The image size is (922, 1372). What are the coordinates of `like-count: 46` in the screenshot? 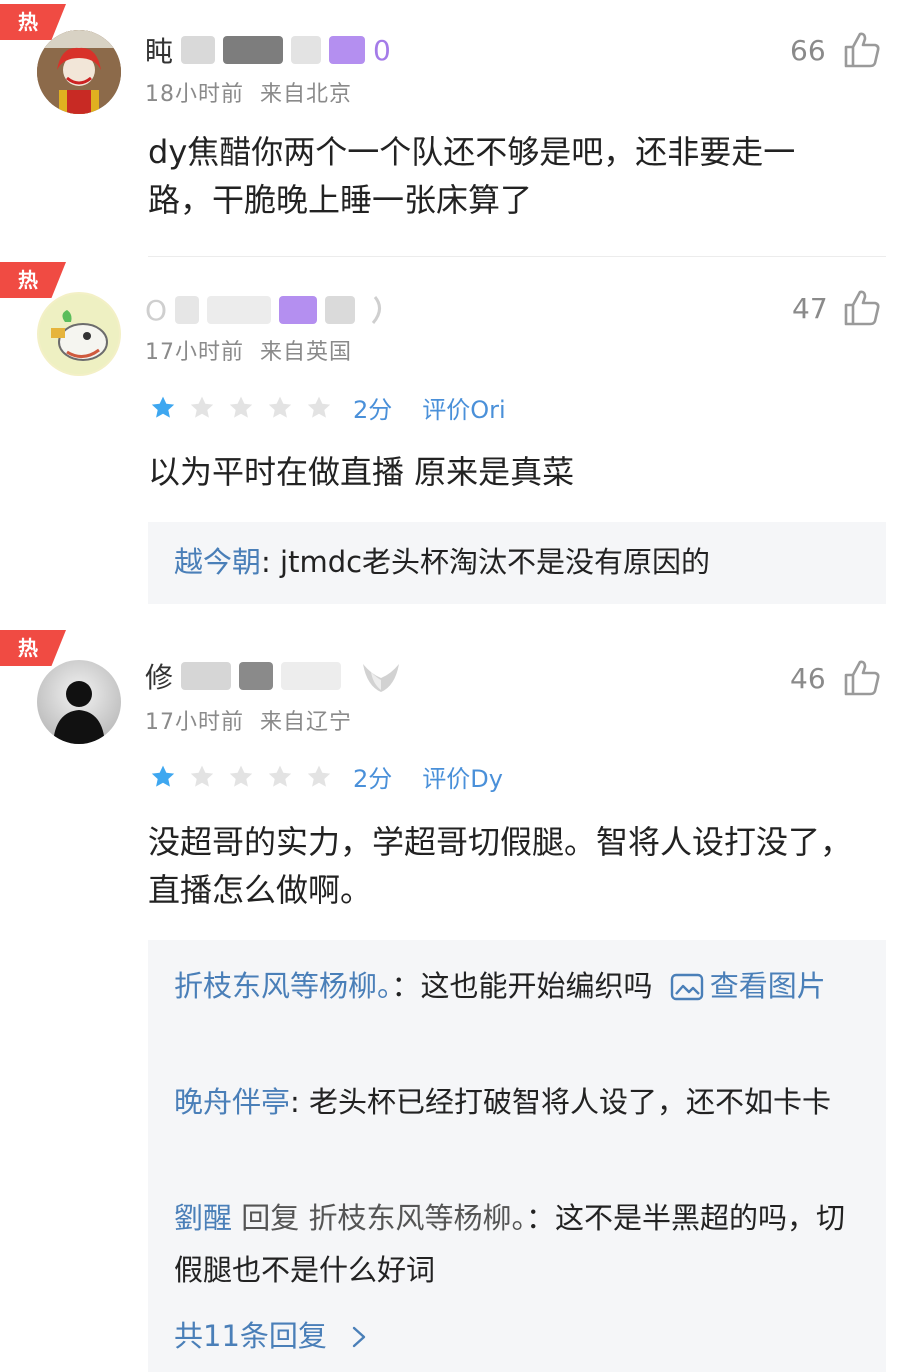 It's located at (808, 678).